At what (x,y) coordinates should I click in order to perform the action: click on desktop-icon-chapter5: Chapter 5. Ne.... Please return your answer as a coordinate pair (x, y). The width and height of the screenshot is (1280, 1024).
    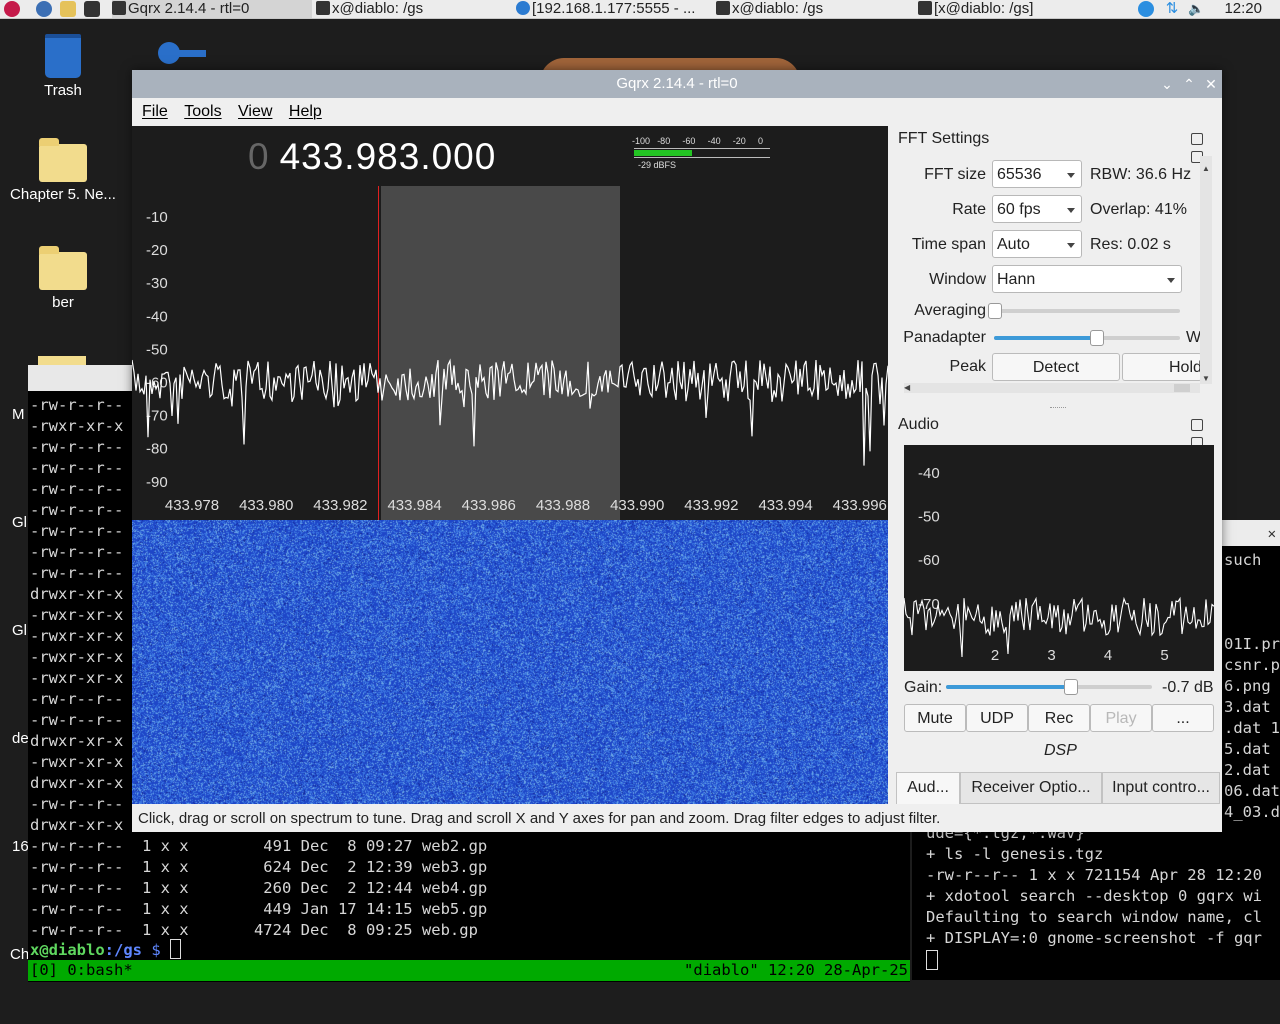
    Looking at the image, I should click on (63, 170).